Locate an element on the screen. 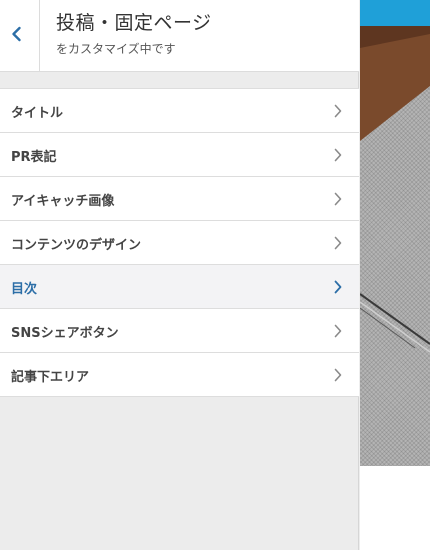 The width and height of the screenshot is (430, 550). menu-item-label: SNSシェアボタン is located at coordinates (65, 333).